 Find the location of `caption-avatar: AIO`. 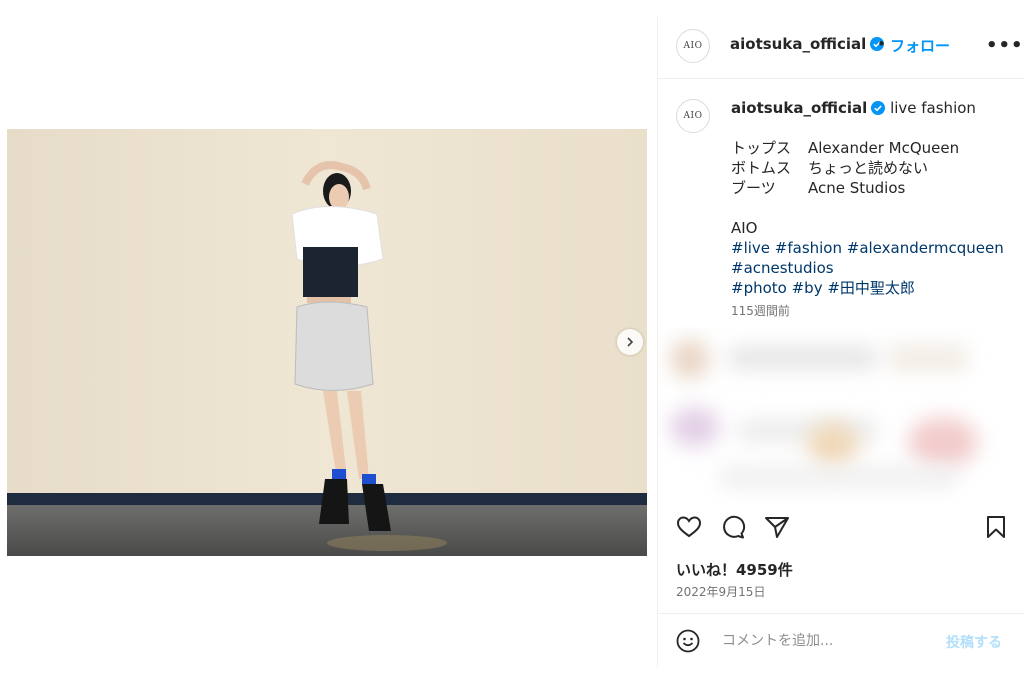

caption-avatar: AIO is located at coordinates (693, 116).